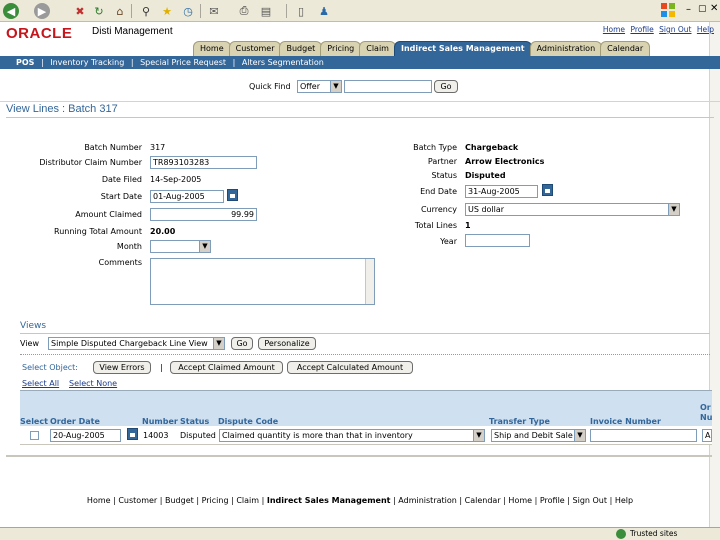 The height and width of the screenshot is (540, 720). What do you see at coordinates (176, 179) in the screenshot?
I see `date-filed-value: 14-Sep-2005` at bounding box center [176, 179].